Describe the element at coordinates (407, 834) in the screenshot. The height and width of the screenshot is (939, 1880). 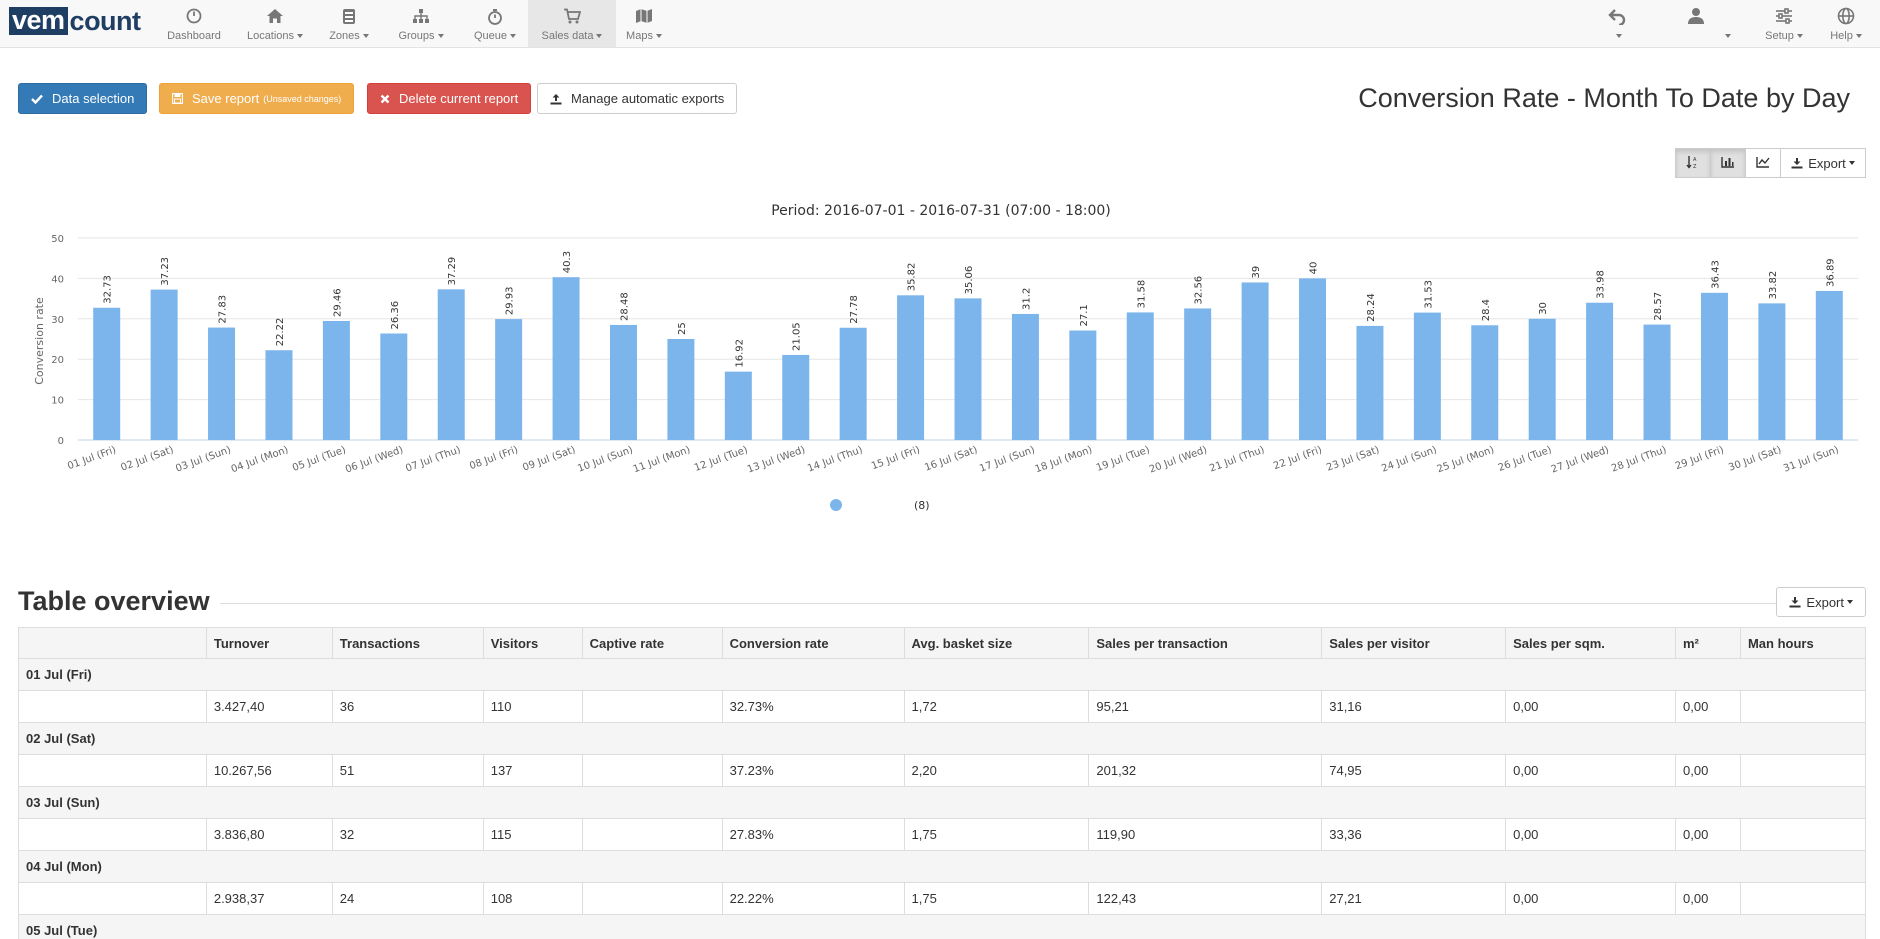
I see `table-cell: 32` at that location.